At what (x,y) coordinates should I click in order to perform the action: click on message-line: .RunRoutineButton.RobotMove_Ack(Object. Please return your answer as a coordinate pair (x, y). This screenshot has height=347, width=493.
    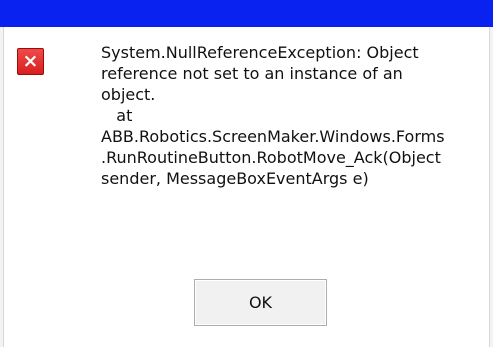
    Looking at the image, I should click on (271, 157).